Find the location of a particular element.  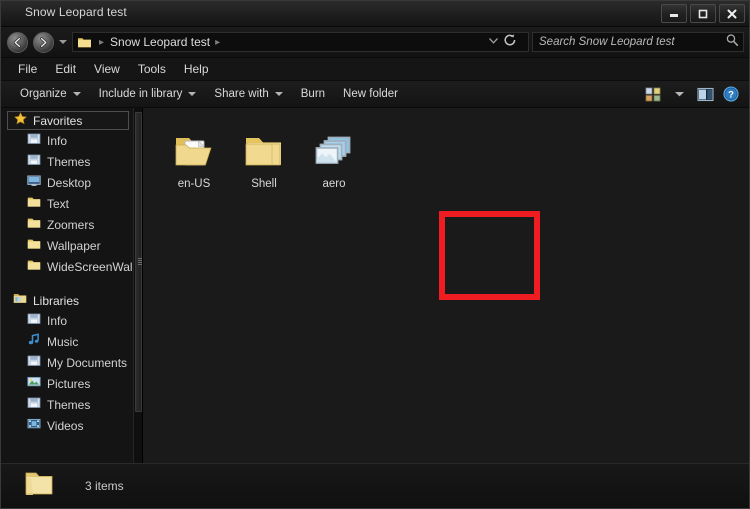

menu-item-tools: Tools is located at coordinates (152, 69).